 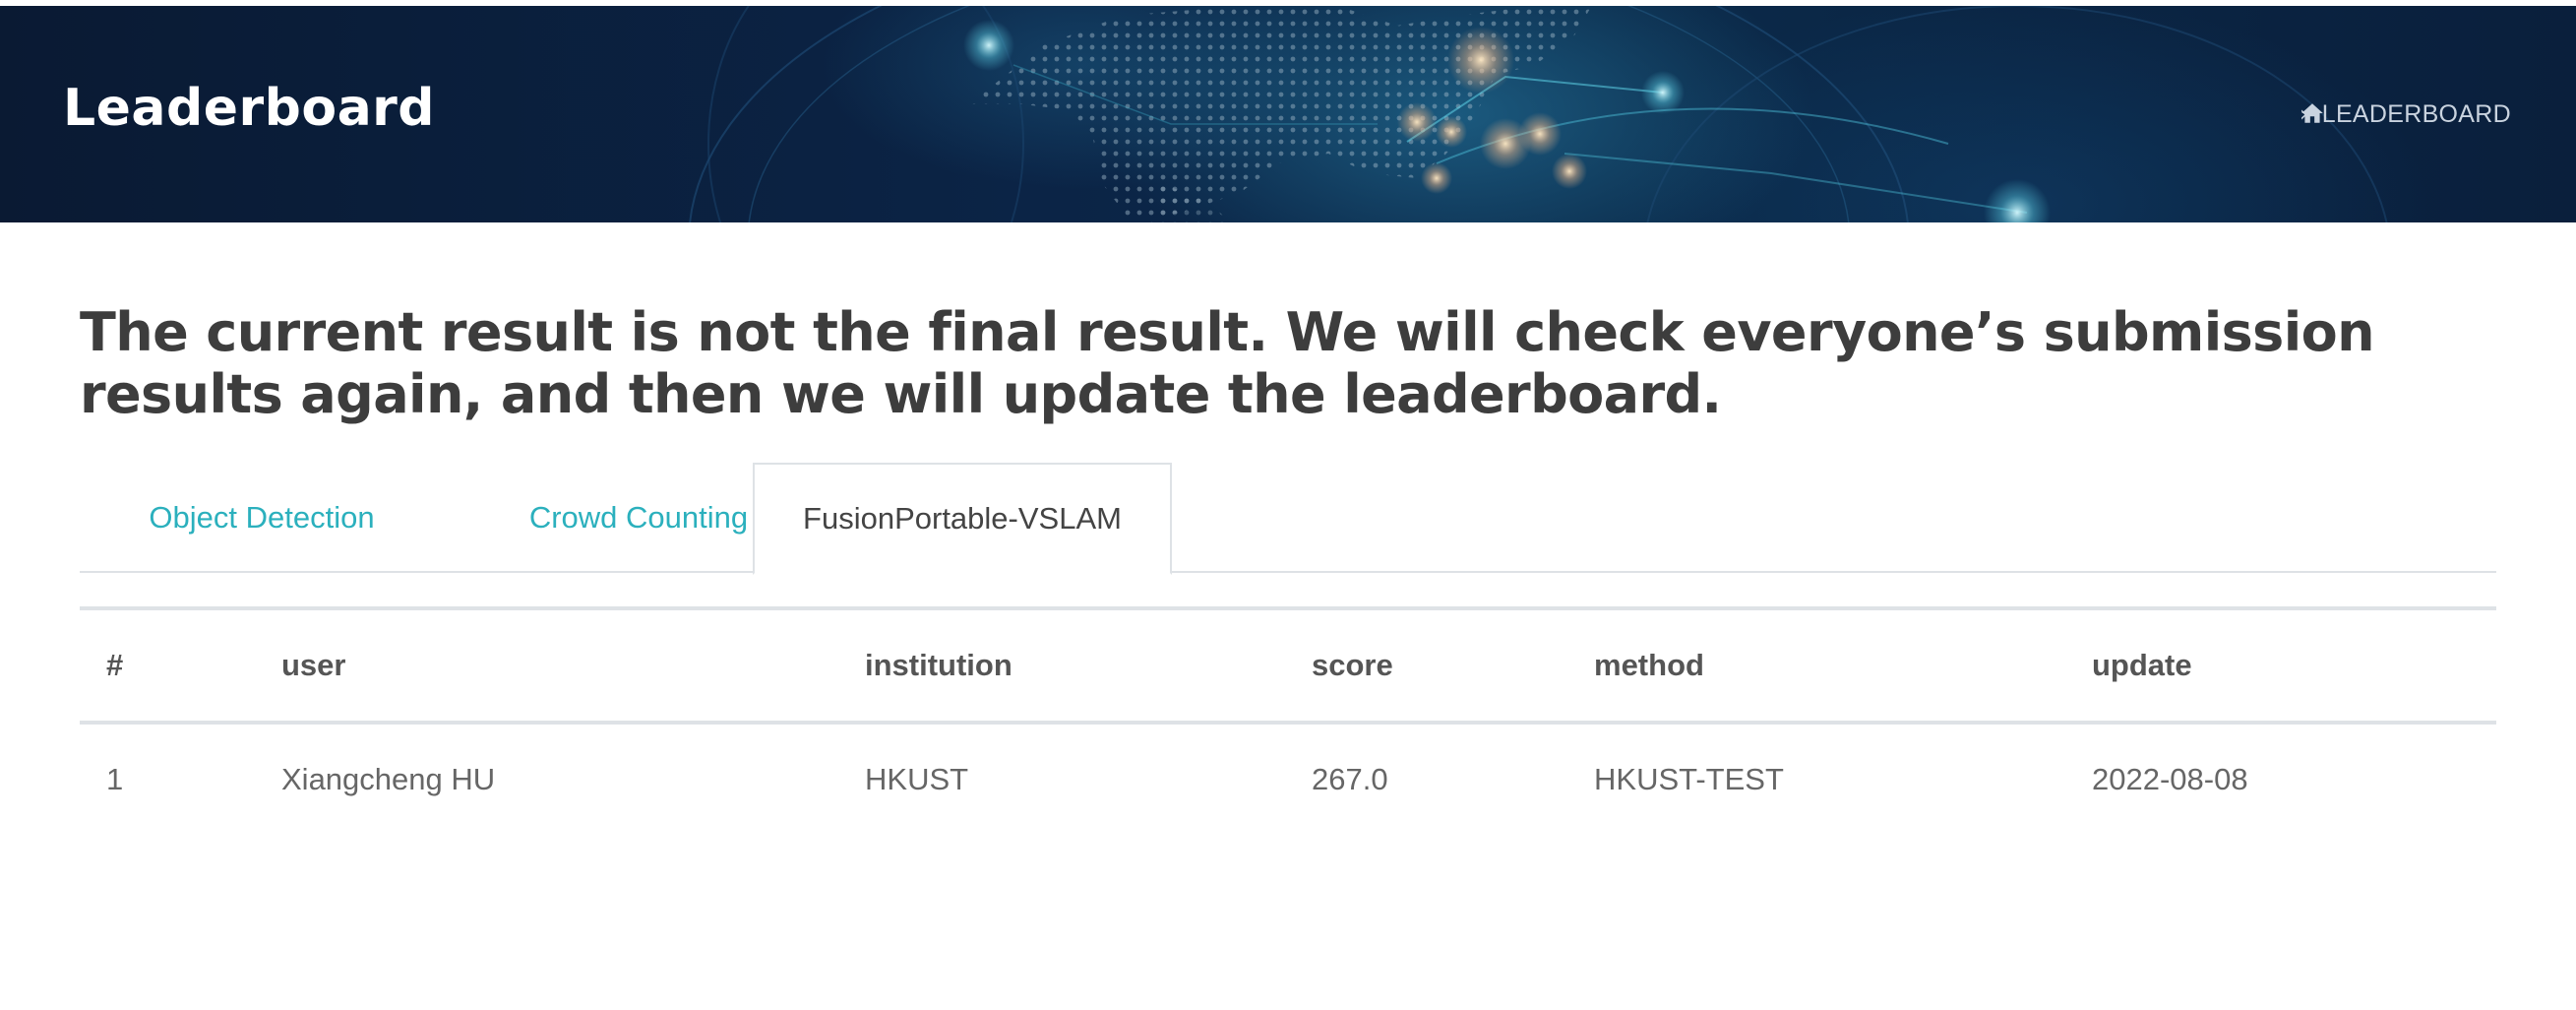 I want to click on column-header-score: score, so click(x=1426, y=667).